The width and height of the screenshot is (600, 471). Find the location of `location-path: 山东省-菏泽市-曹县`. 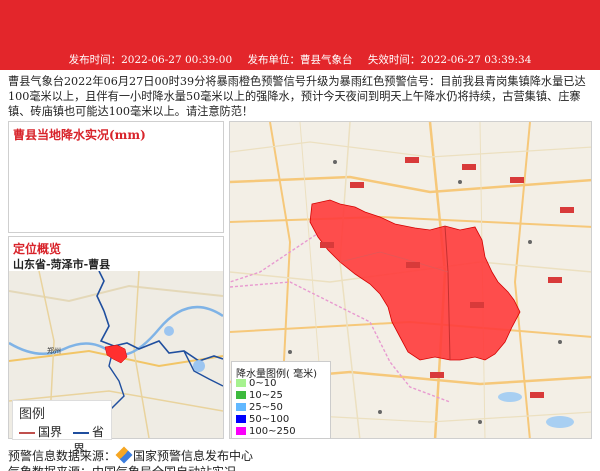

location-path: 山东省-菏泽市-曹县 is located at coordinates (62, 264).